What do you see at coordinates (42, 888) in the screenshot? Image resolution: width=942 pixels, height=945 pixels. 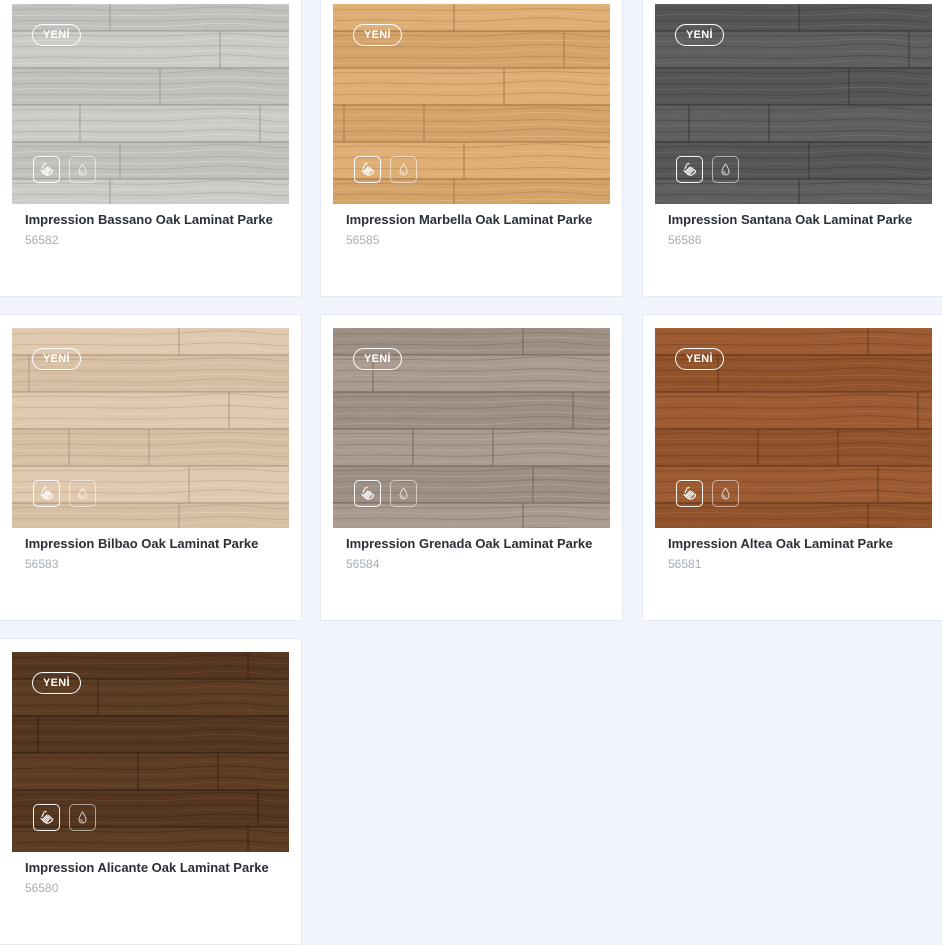 I see `product-code: 56580` at bounding box center [42, 888].